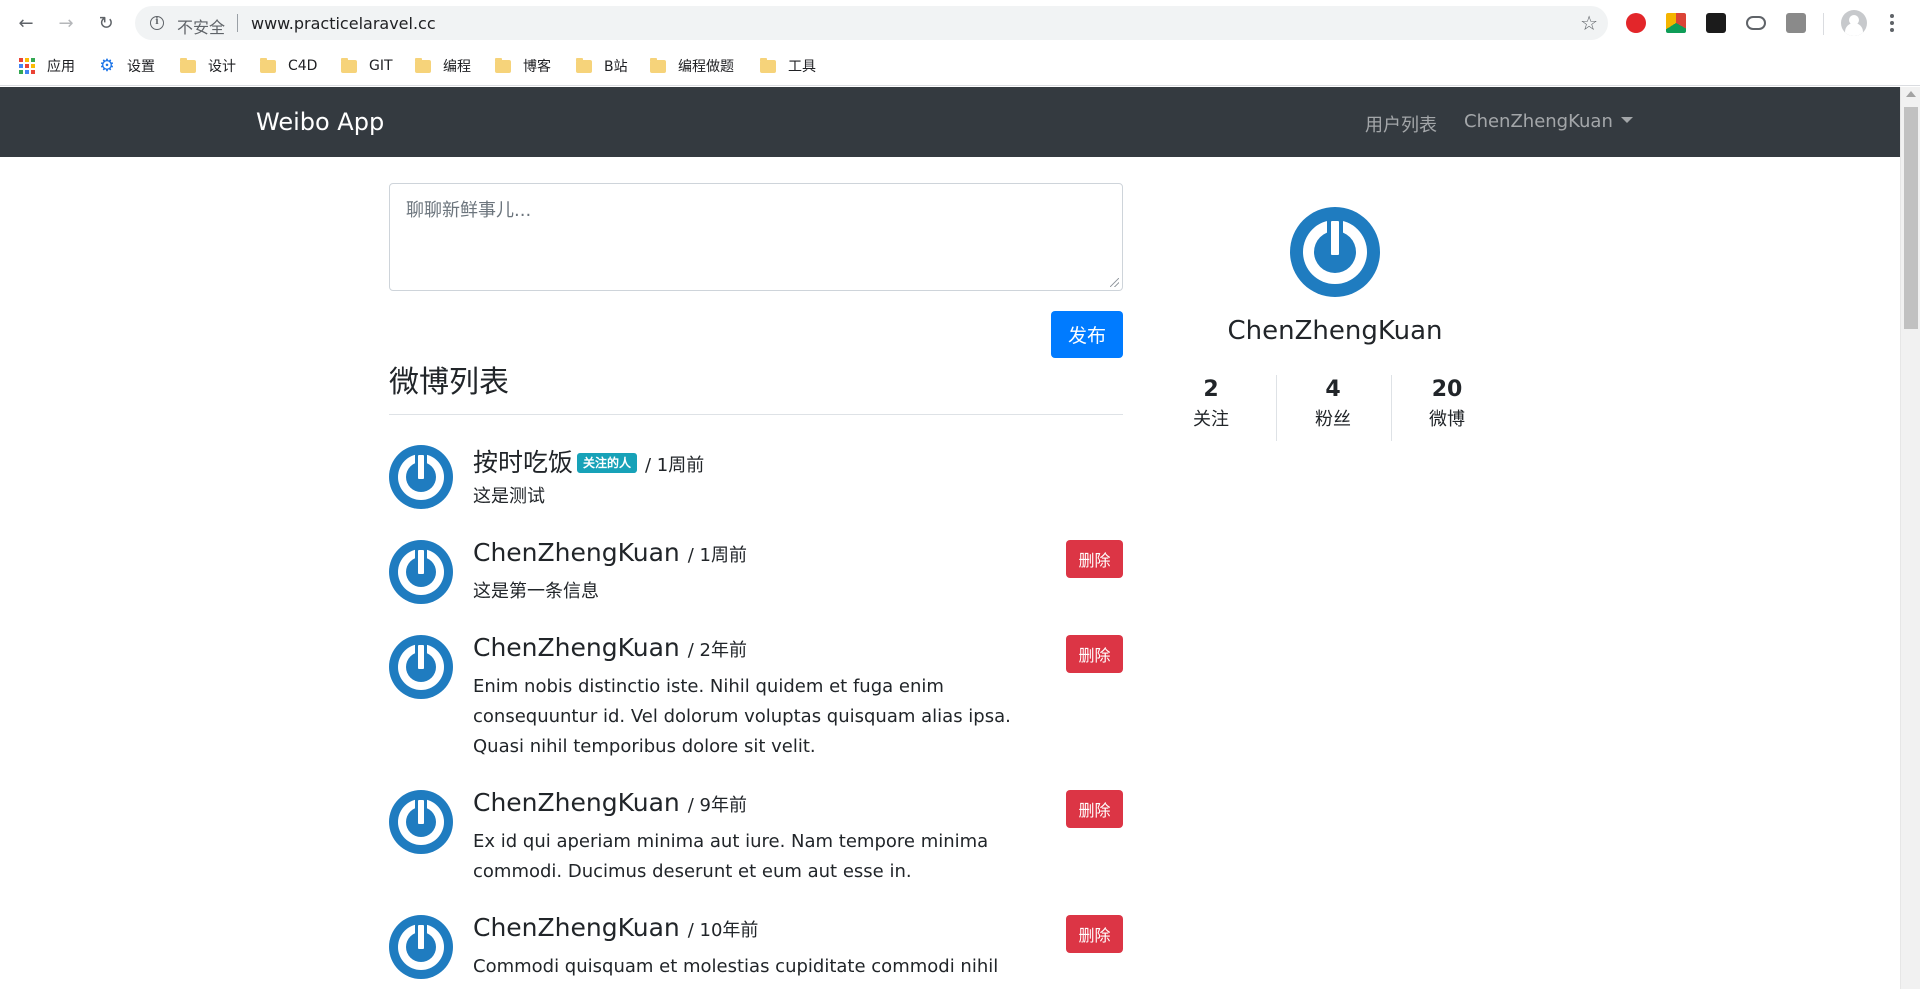 The image size is (1920, 989). I want to click on bookmark-label: 工具, so click(802, 67).